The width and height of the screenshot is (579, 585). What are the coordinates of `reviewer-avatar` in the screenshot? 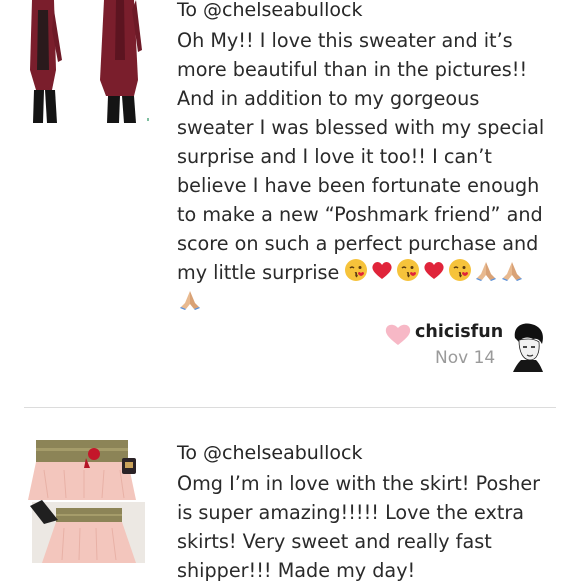 It's located at (528, 347).